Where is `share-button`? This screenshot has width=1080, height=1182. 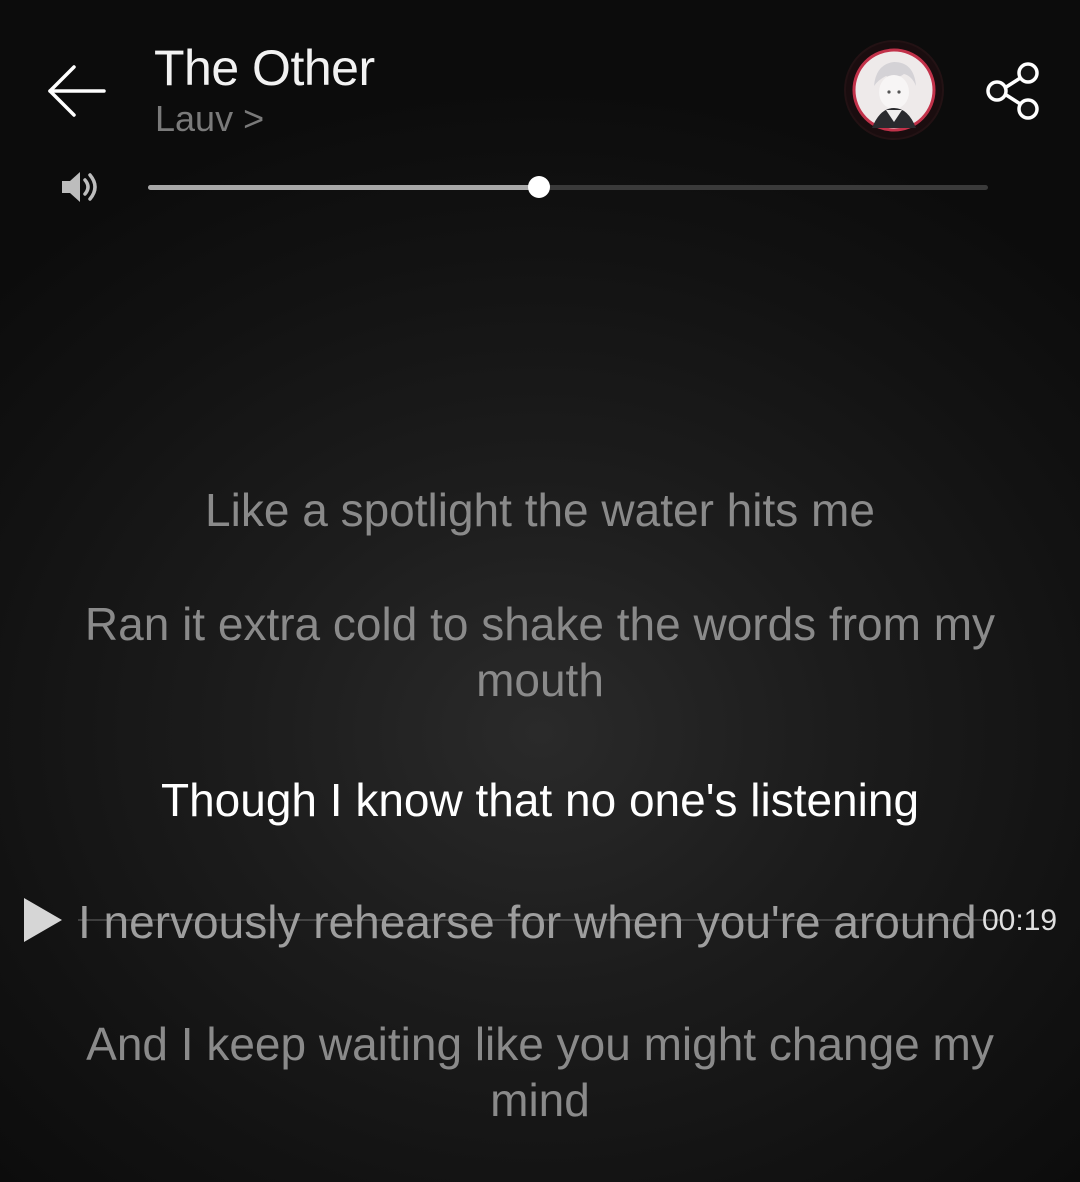 share-button is located at coordinates (1015, 91).